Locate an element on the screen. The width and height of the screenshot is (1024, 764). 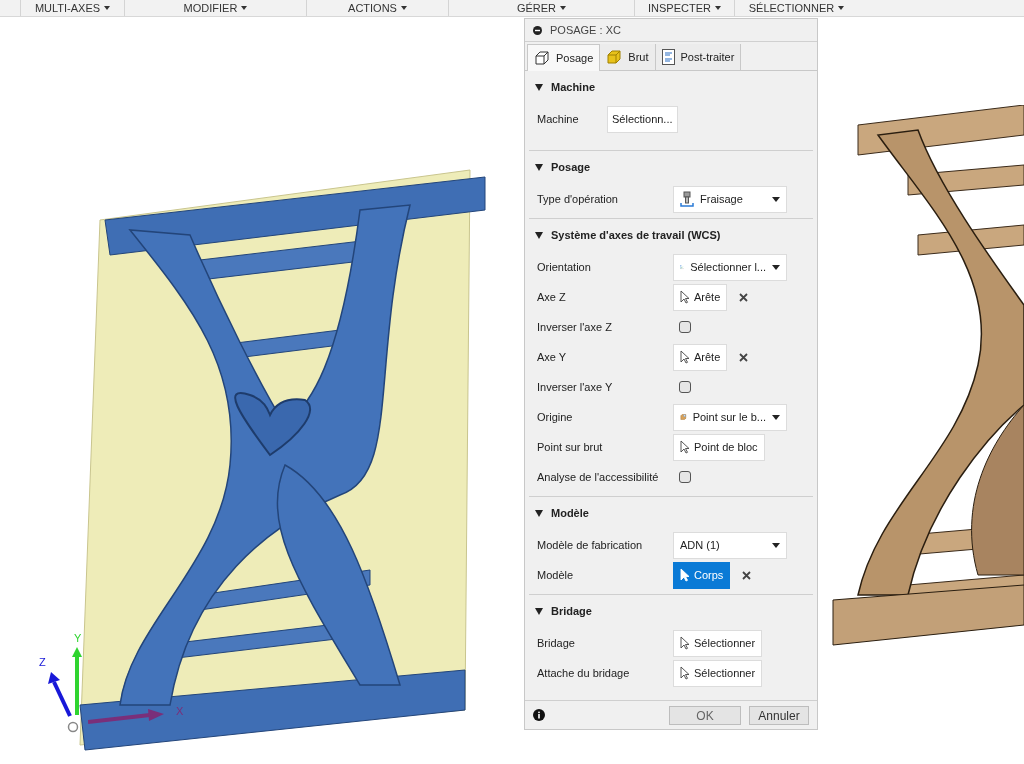
field-label: Modèle de fabrication is located at coordinates (590, 545).